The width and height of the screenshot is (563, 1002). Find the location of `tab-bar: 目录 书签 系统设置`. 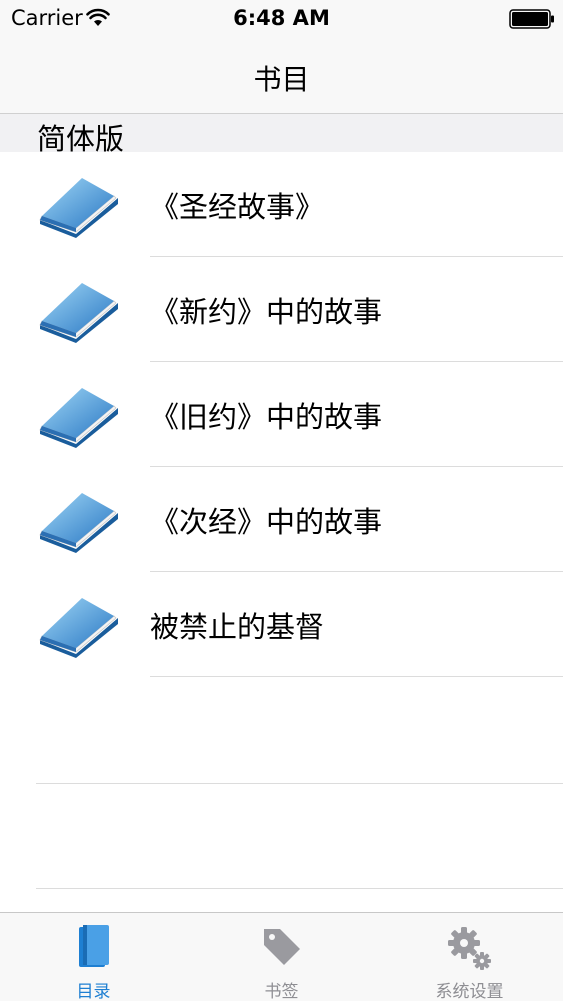

tab-bar: 目录 书签 系统设置 is located at coordinates (281, 957).